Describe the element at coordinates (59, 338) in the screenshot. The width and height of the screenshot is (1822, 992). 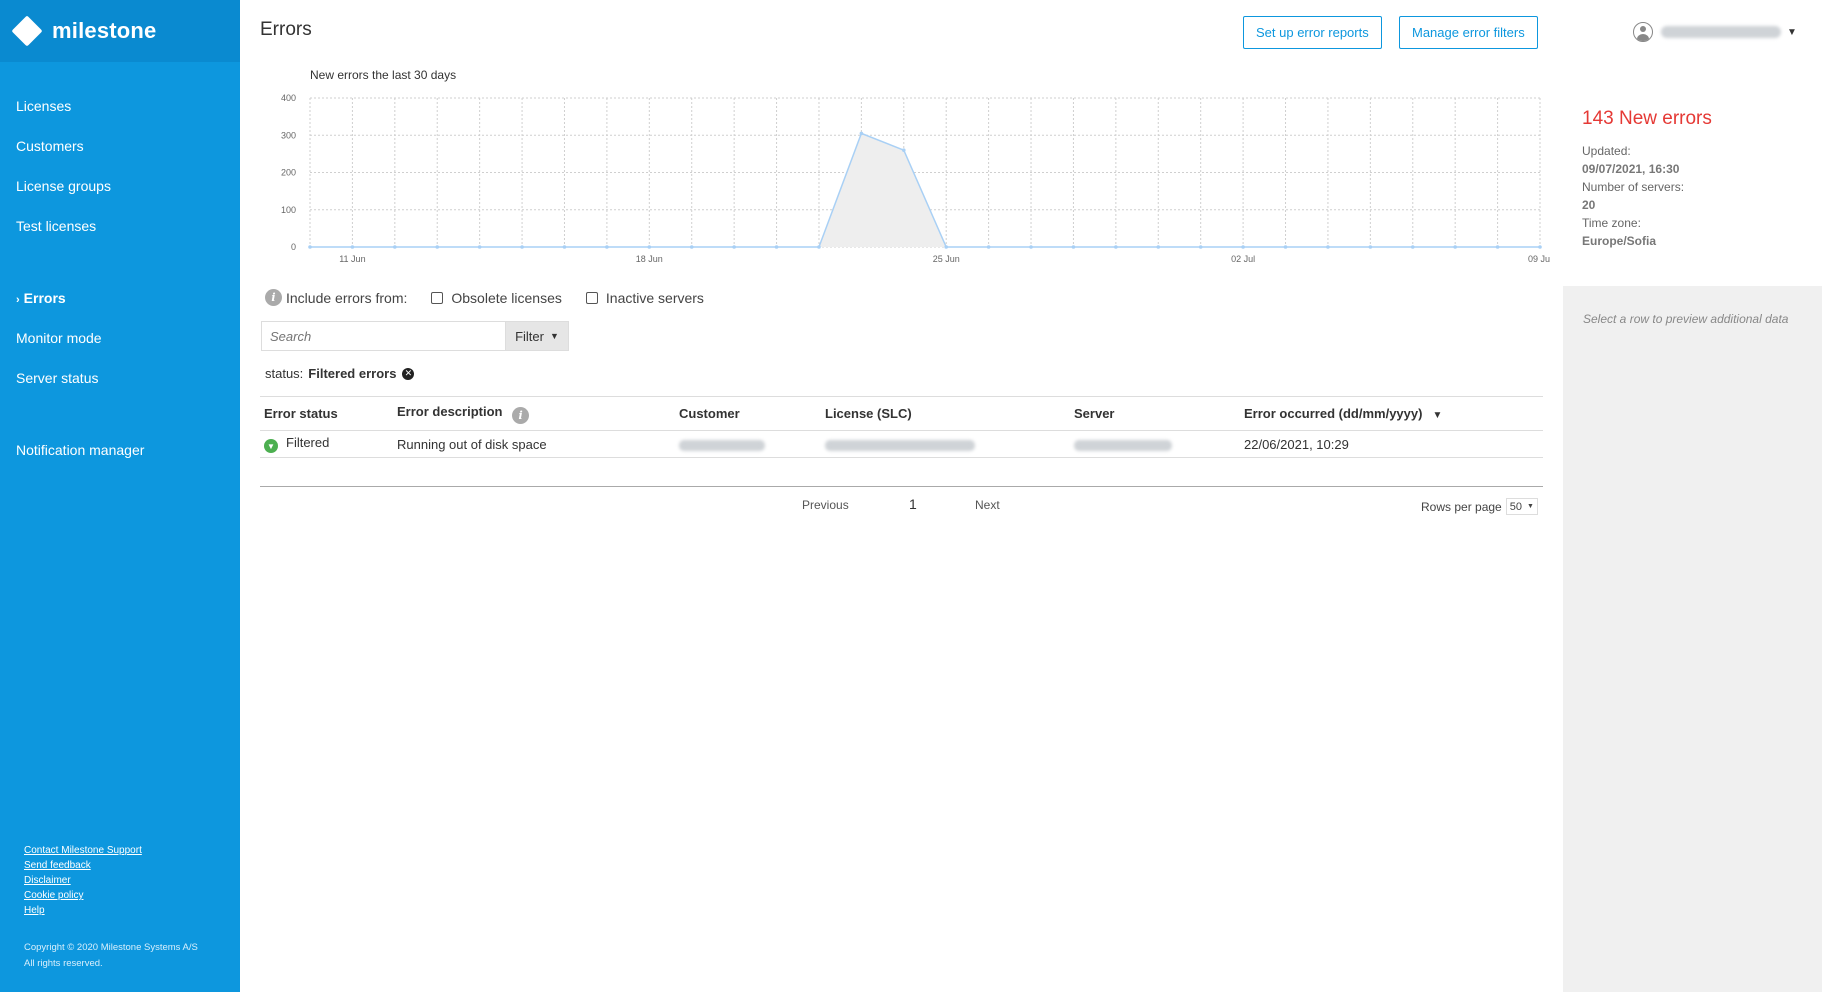
I see `sidebar-item-monitor-mode: Monitor mode` at that location.